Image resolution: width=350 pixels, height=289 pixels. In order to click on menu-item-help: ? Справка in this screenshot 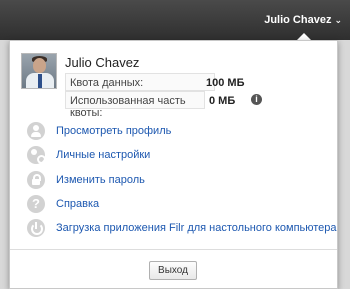, I will do `click(177, 204)`.